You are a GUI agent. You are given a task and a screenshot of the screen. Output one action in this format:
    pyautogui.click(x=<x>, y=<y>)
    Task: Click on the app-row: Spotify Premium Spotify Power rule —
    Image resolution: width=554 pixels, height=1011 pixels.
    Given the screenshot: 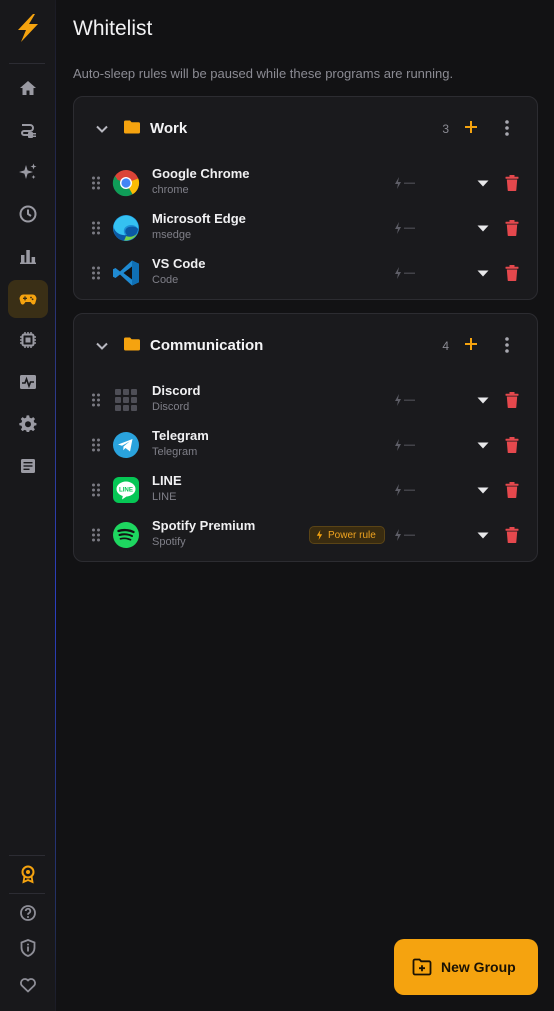 What is the action you would take?
    pyautogui.click(x=305, y=535)
    